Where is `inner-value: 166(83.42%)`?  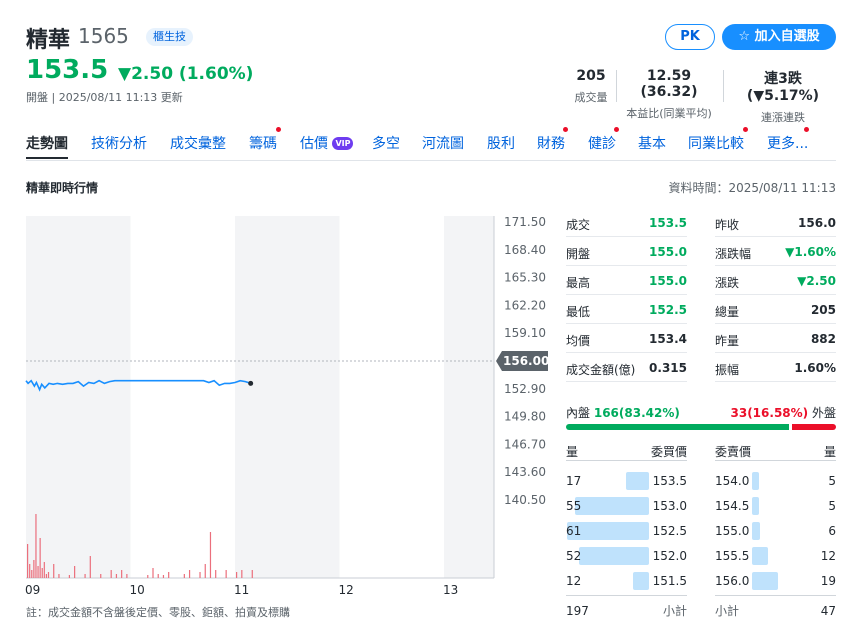
inner-value: 166(83.42%) is located at coordinates (636, 413).